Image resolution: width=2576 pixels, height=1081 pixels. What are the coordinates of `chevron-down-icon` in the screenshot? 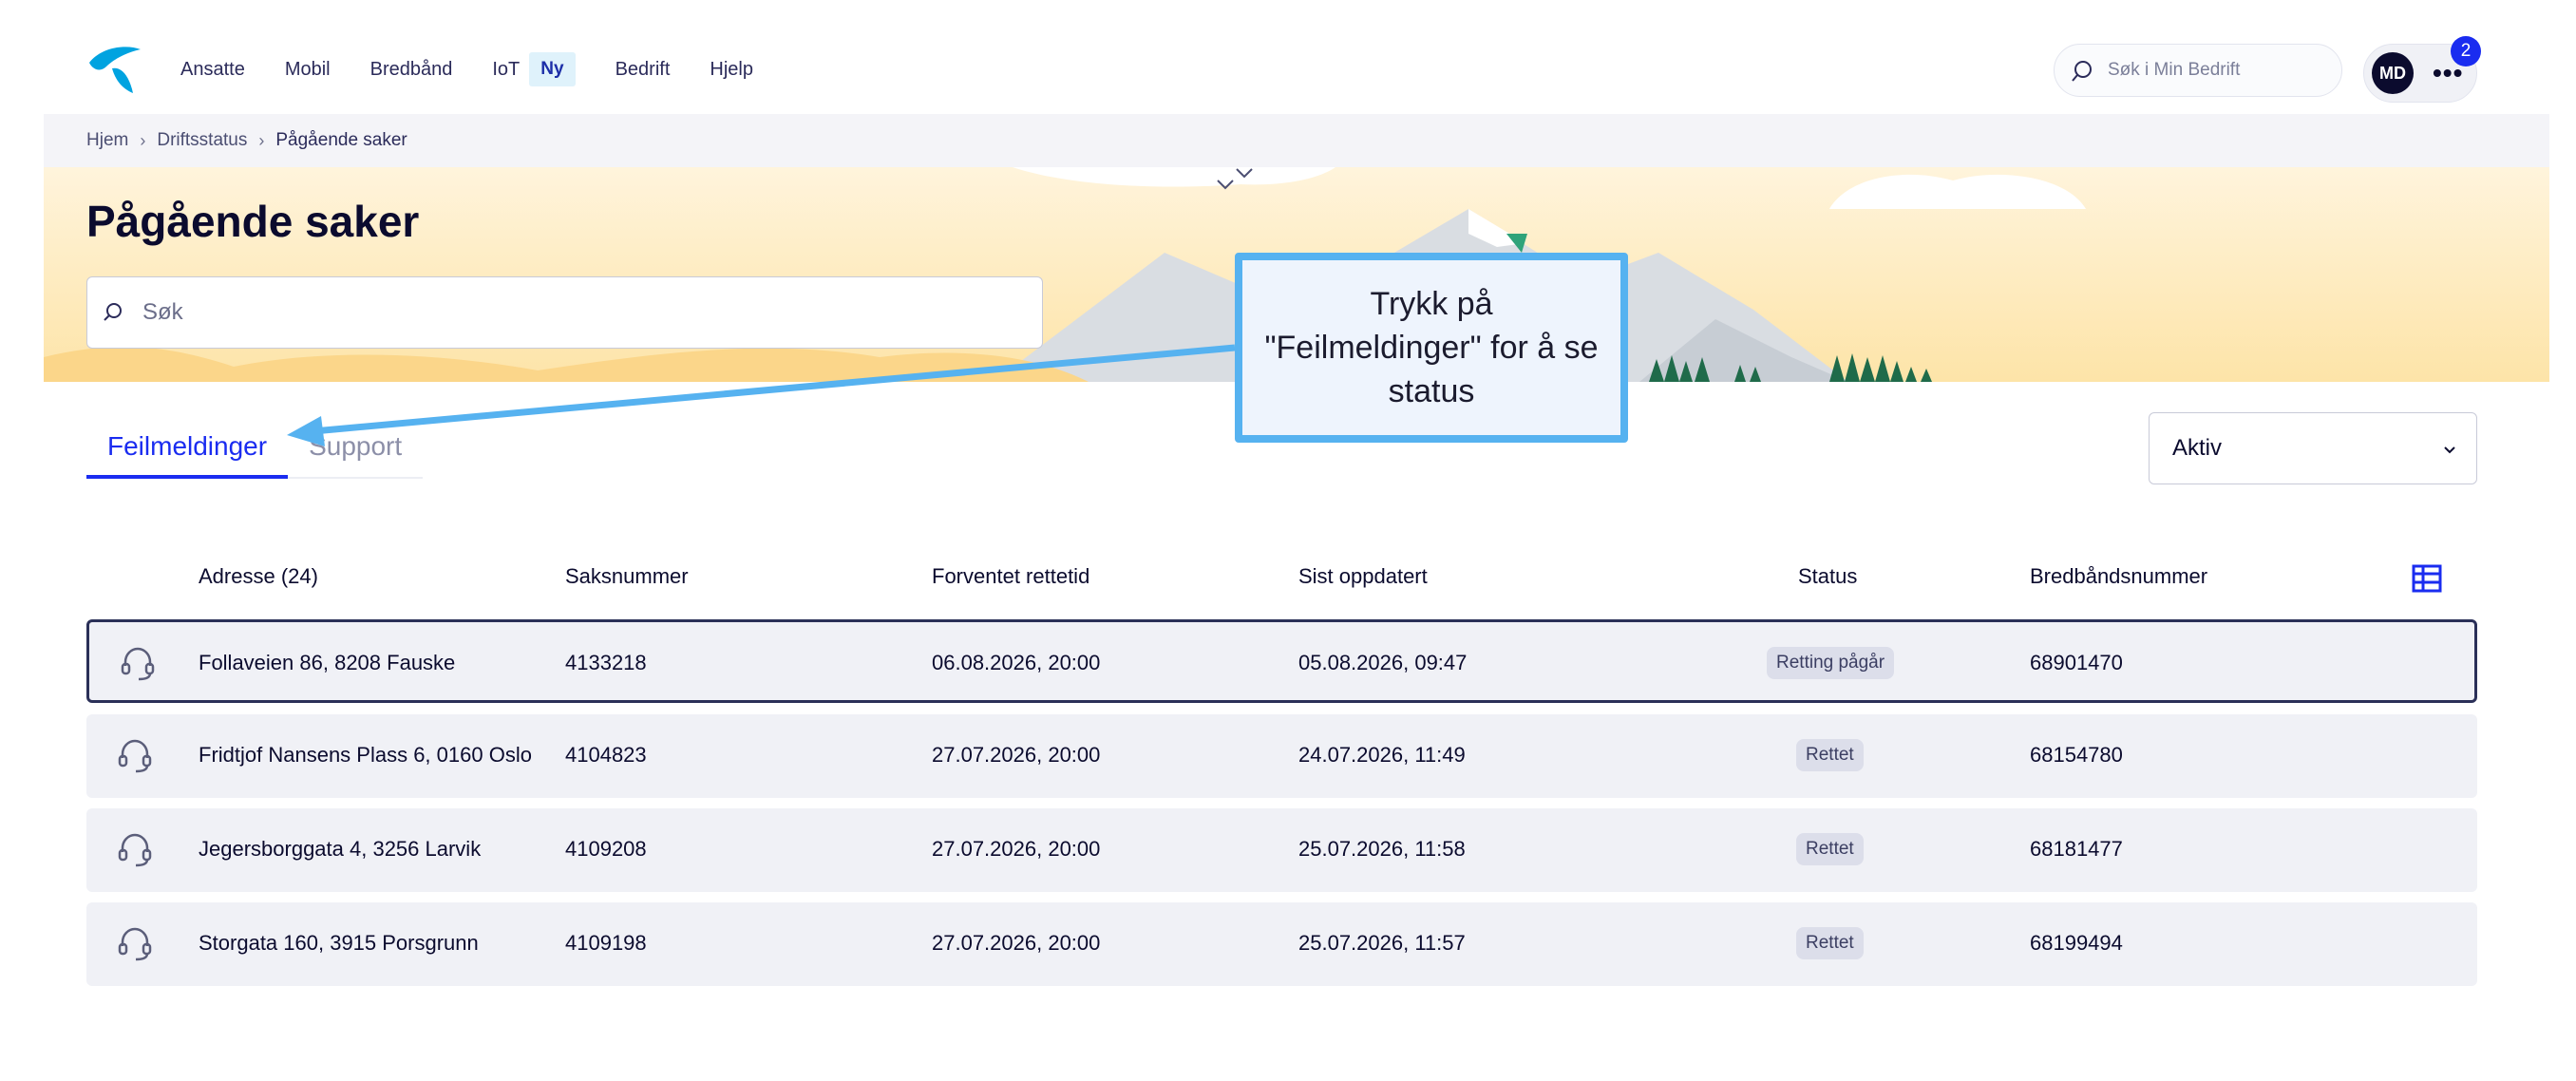 It's located at (2449, 450).